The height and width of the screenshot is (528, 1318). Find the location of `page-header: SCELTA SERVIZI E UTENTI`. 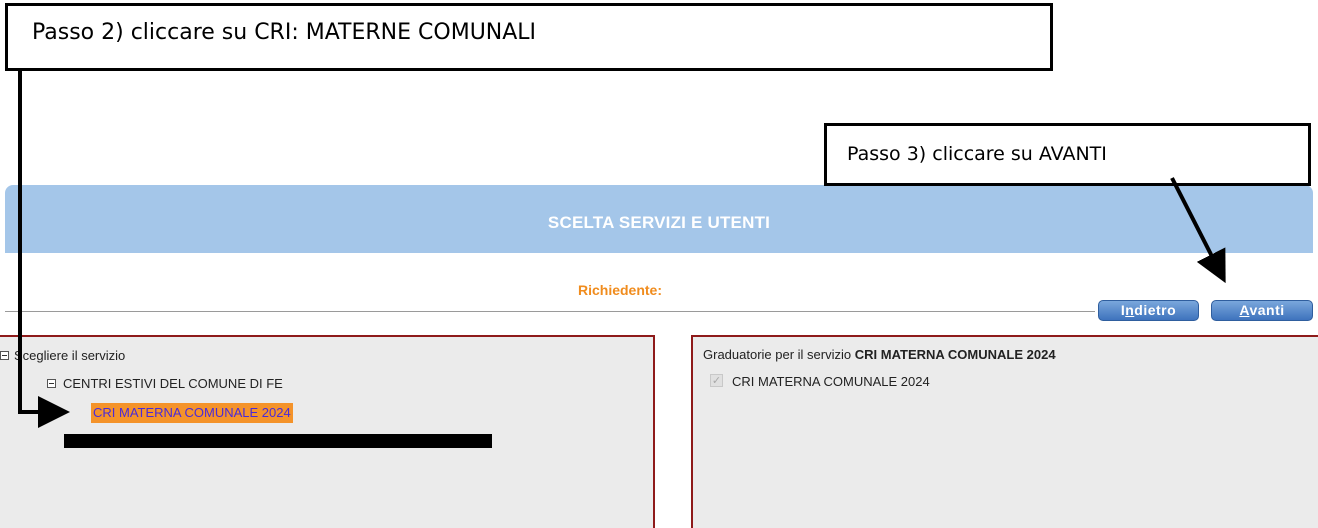

page-header: SCELTA SERVIZI E UTENTI is located at coordinates (659, 219).